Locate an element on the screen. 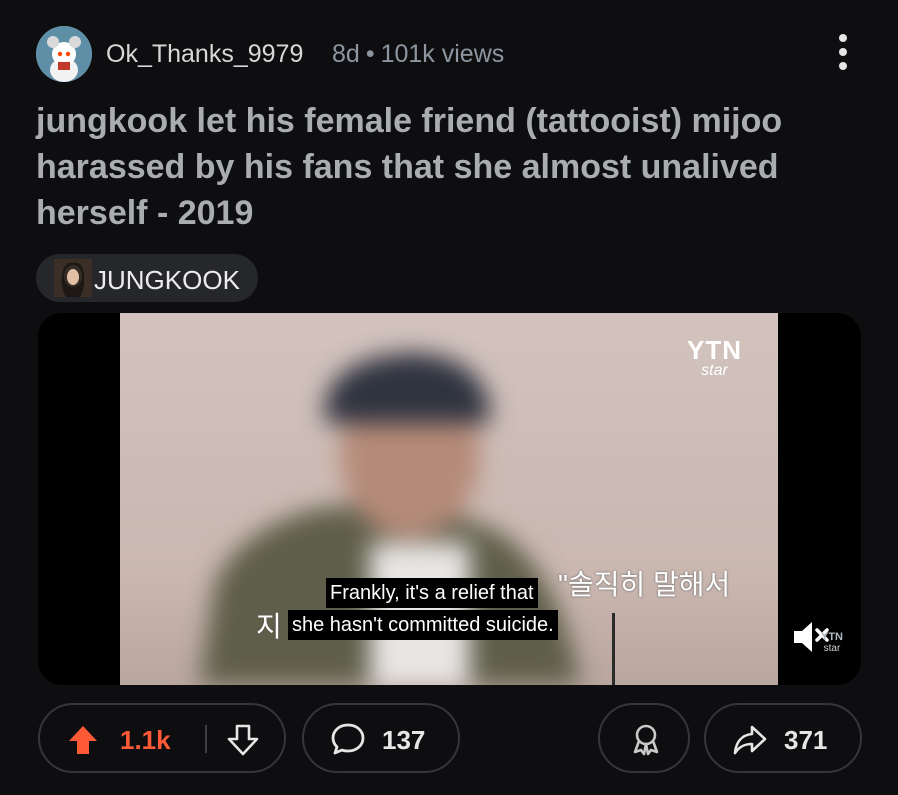  upvote-arrow-icon is located at coordinates (83, 740).